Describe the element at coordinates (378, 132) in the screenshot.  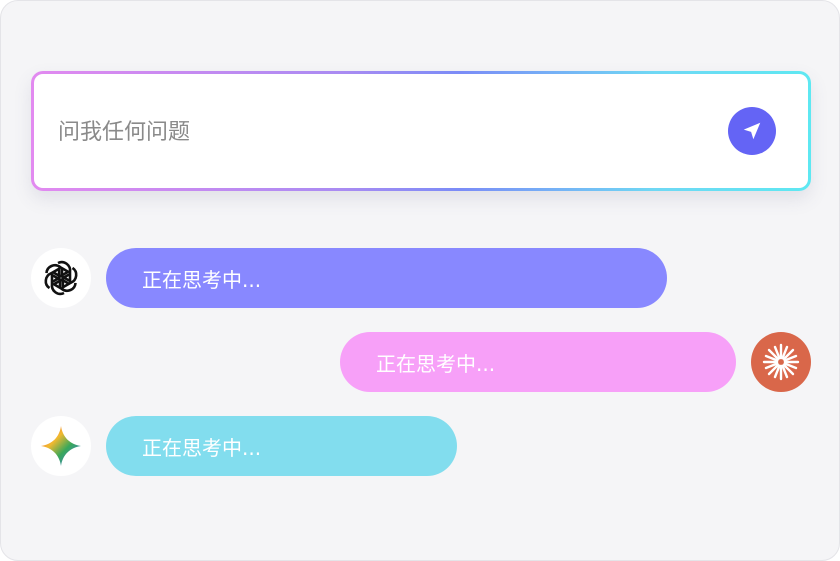
I see `search-input` at that location.